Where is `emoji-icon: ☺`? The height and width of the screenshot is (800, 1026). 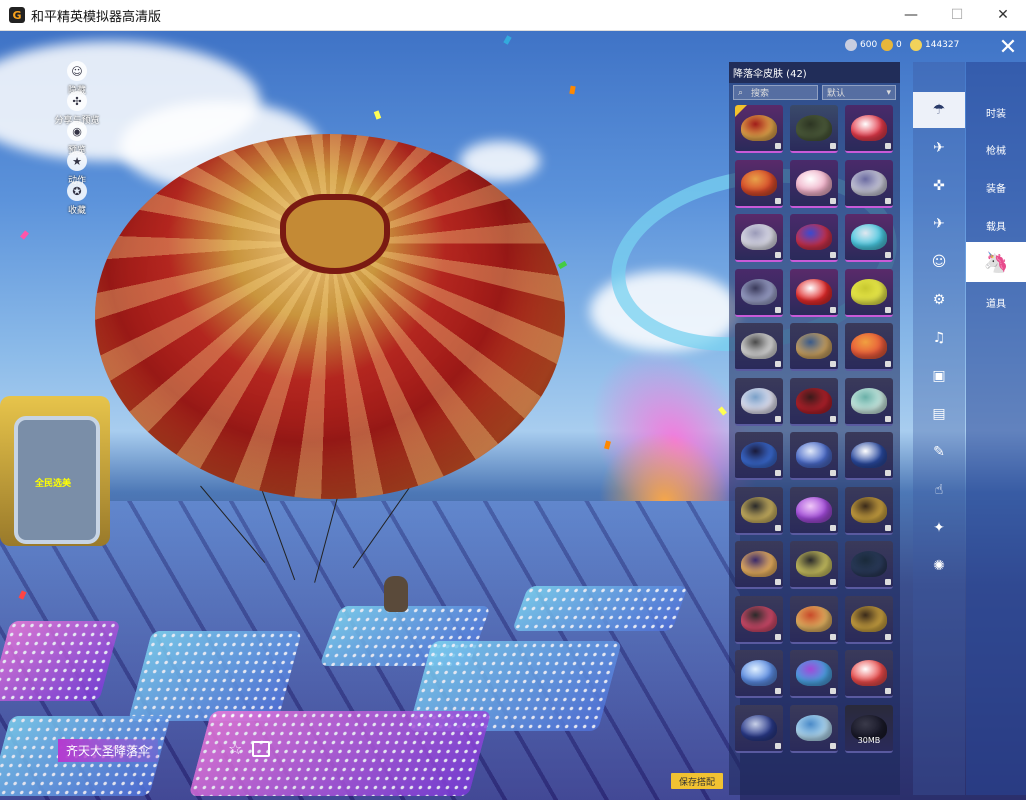 emoji-icon: ☺ is located at coordinates (939, 262).